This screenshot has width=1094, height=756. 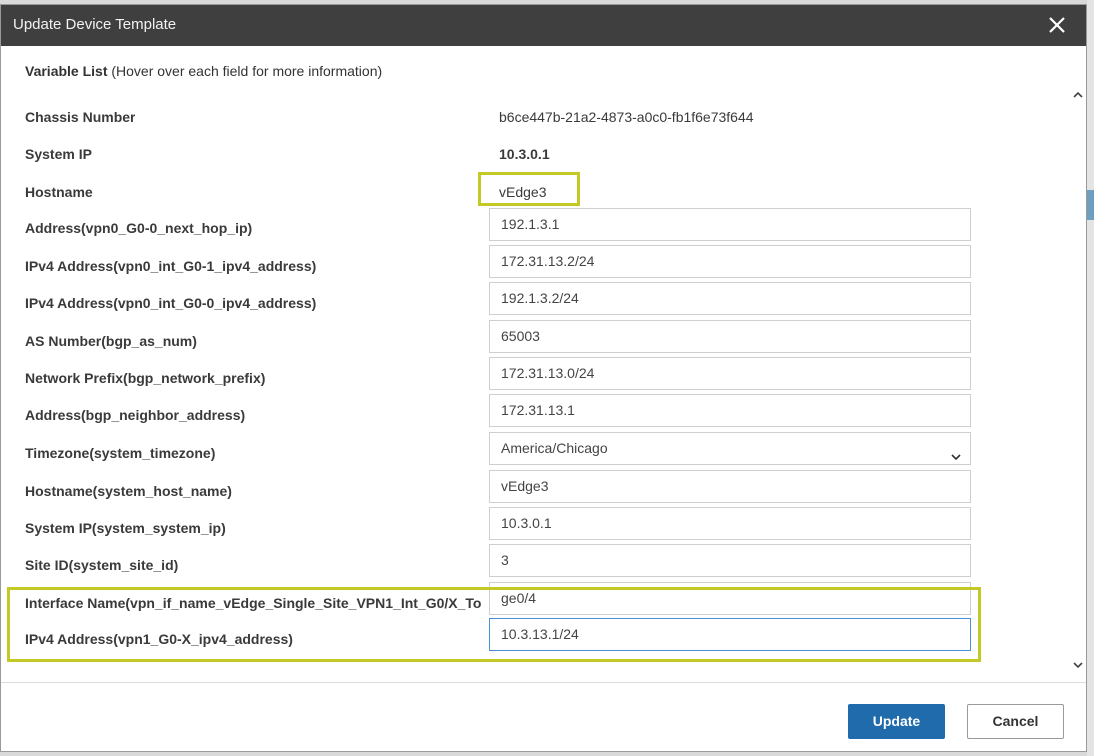 What do you see at coordinates (730, 486) in the screenshot?
I see `system-host-name-input: vEdge3` at bounding box center [730, 486].